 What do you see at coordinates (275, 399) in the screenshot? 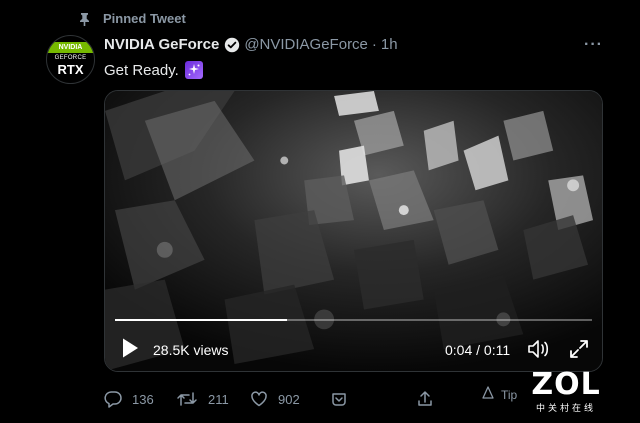
I see `like-button: 902` at bounding box center [275, 399].